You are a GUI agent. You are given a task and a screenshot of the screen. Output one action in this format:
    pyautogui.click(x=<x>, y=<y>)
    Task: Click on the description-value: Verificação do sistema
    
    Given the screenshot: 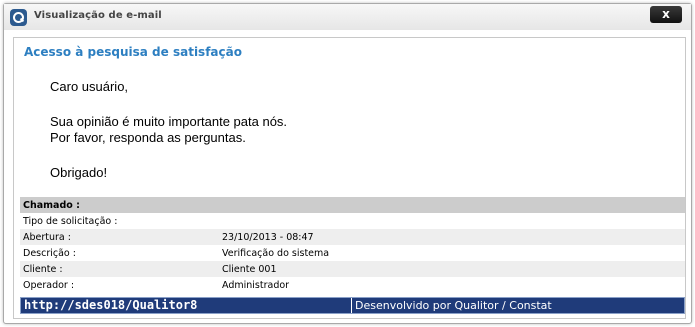 What is the action you would take?
    pyautogui.click(x=452, y=253)
    